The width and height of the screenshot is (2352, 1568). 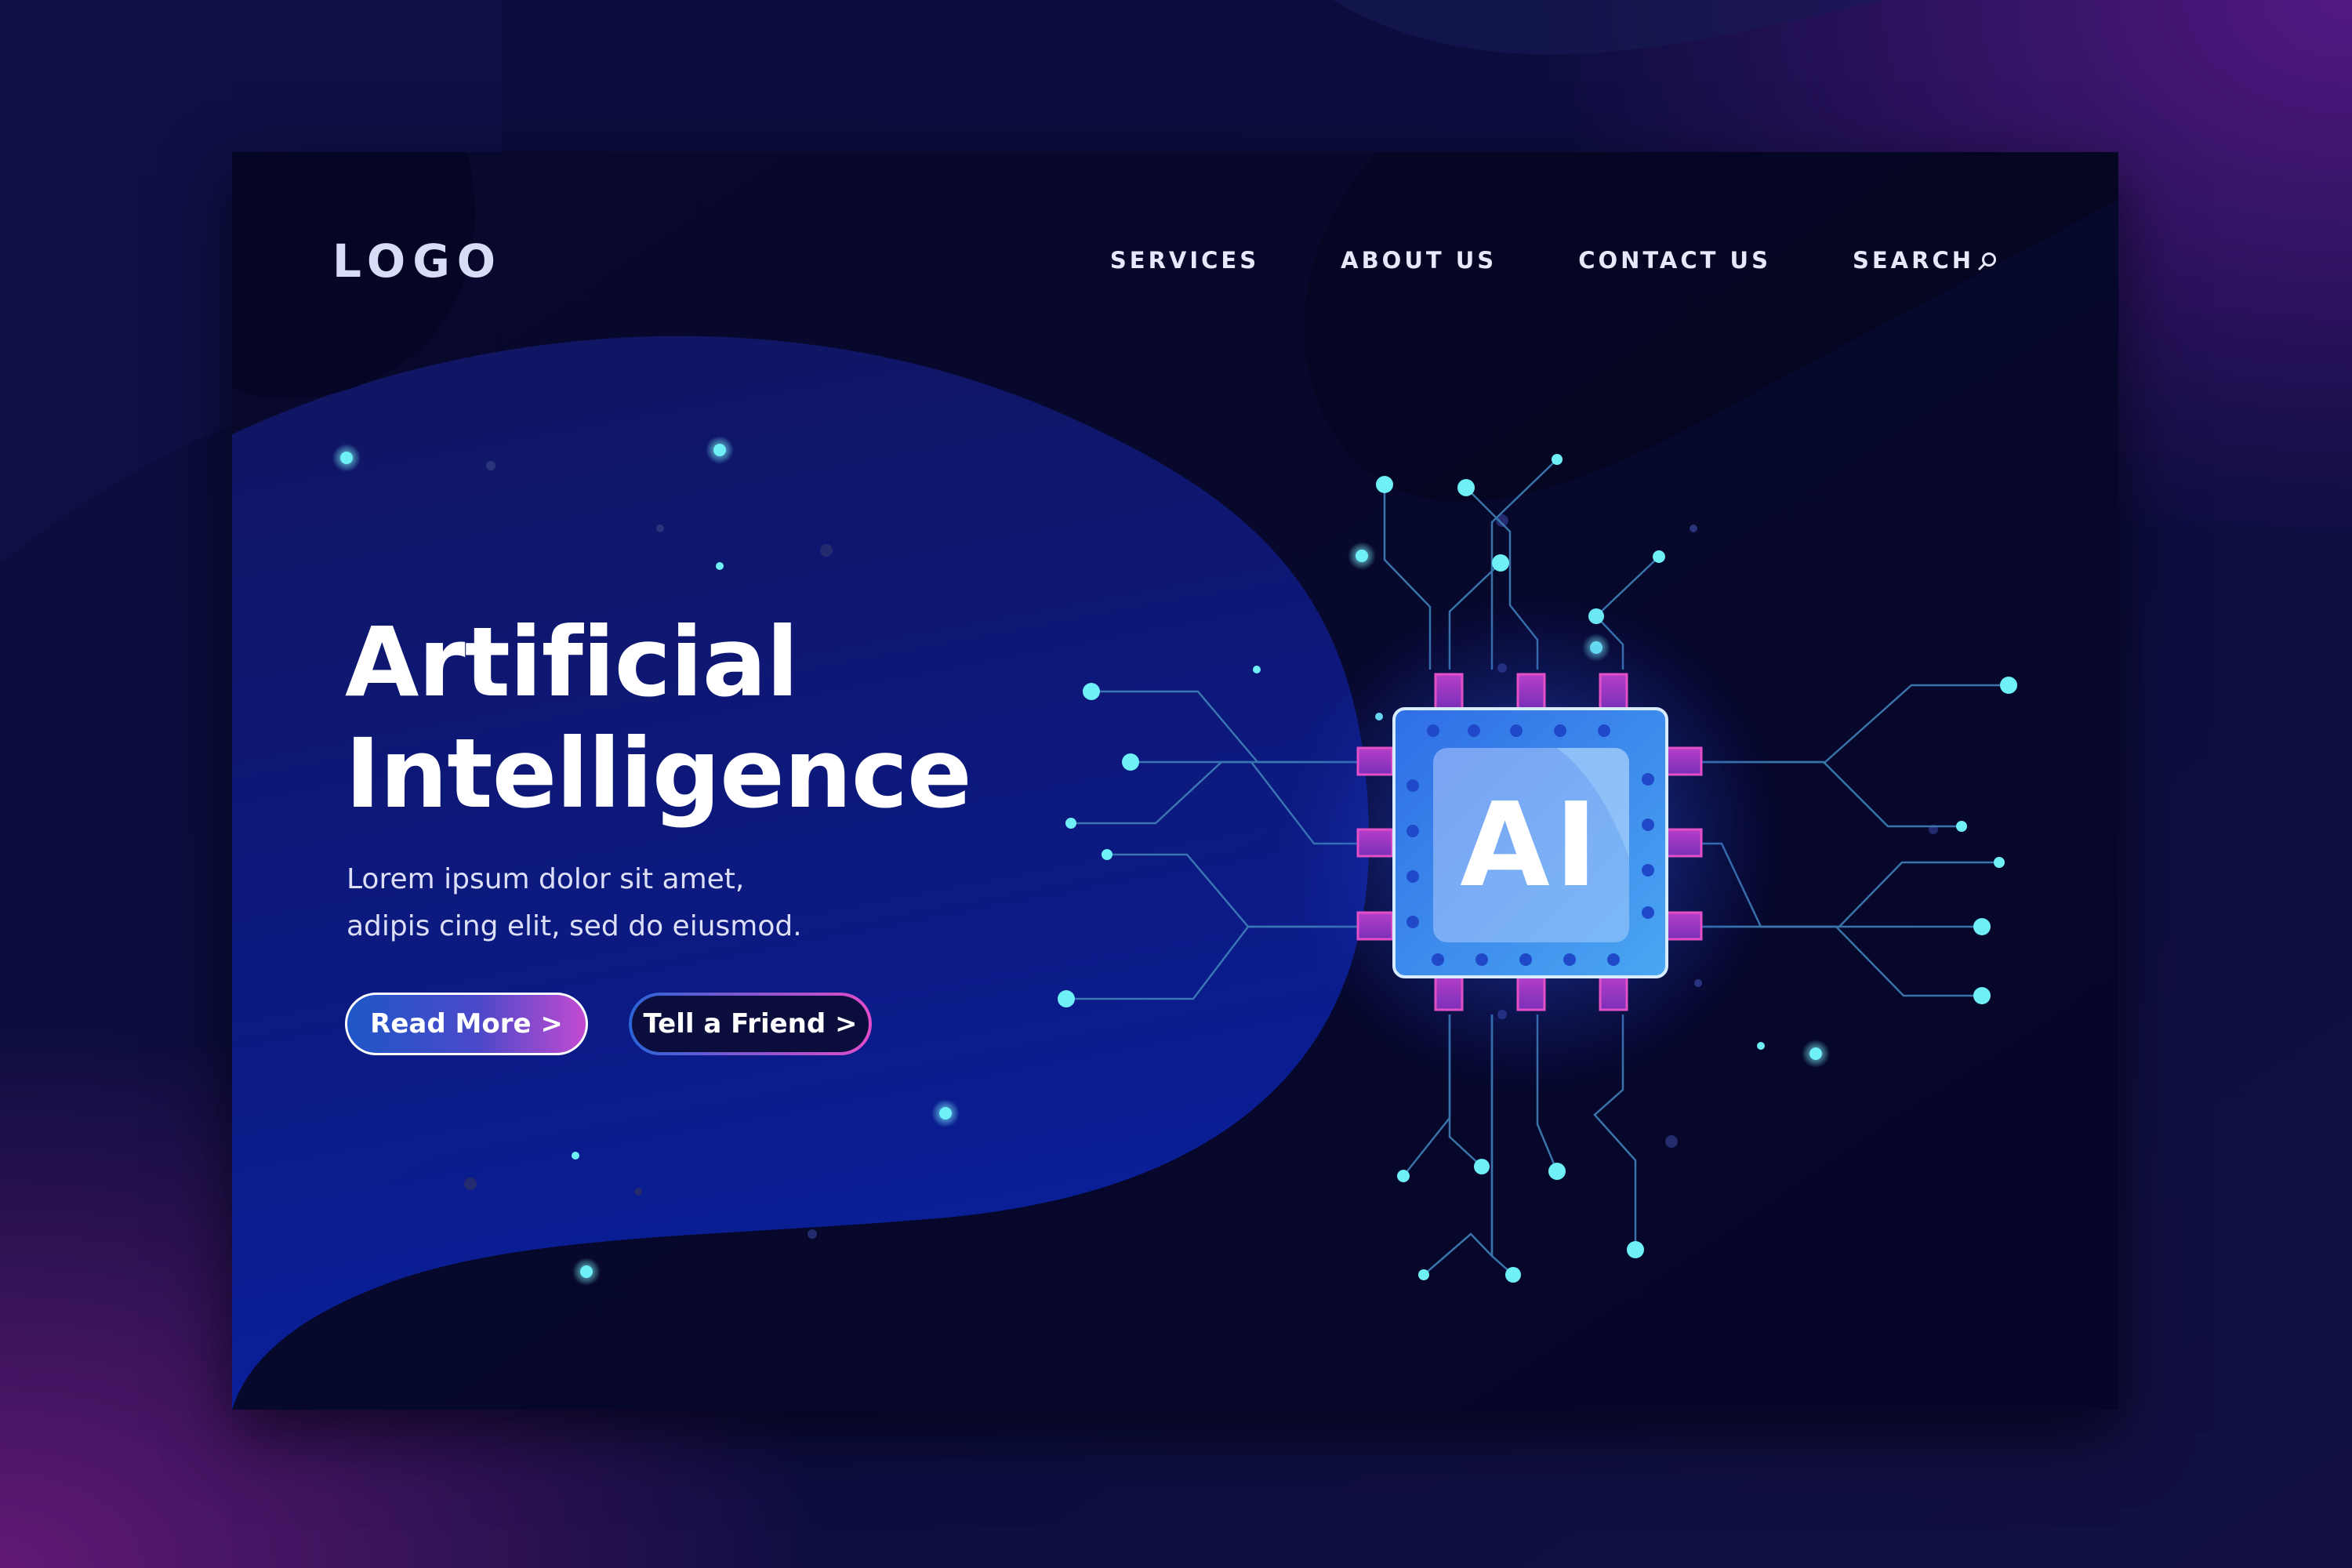 I want to click on tell-a-friend-button: Tell a Friend >, so click(x=750, y=1024).